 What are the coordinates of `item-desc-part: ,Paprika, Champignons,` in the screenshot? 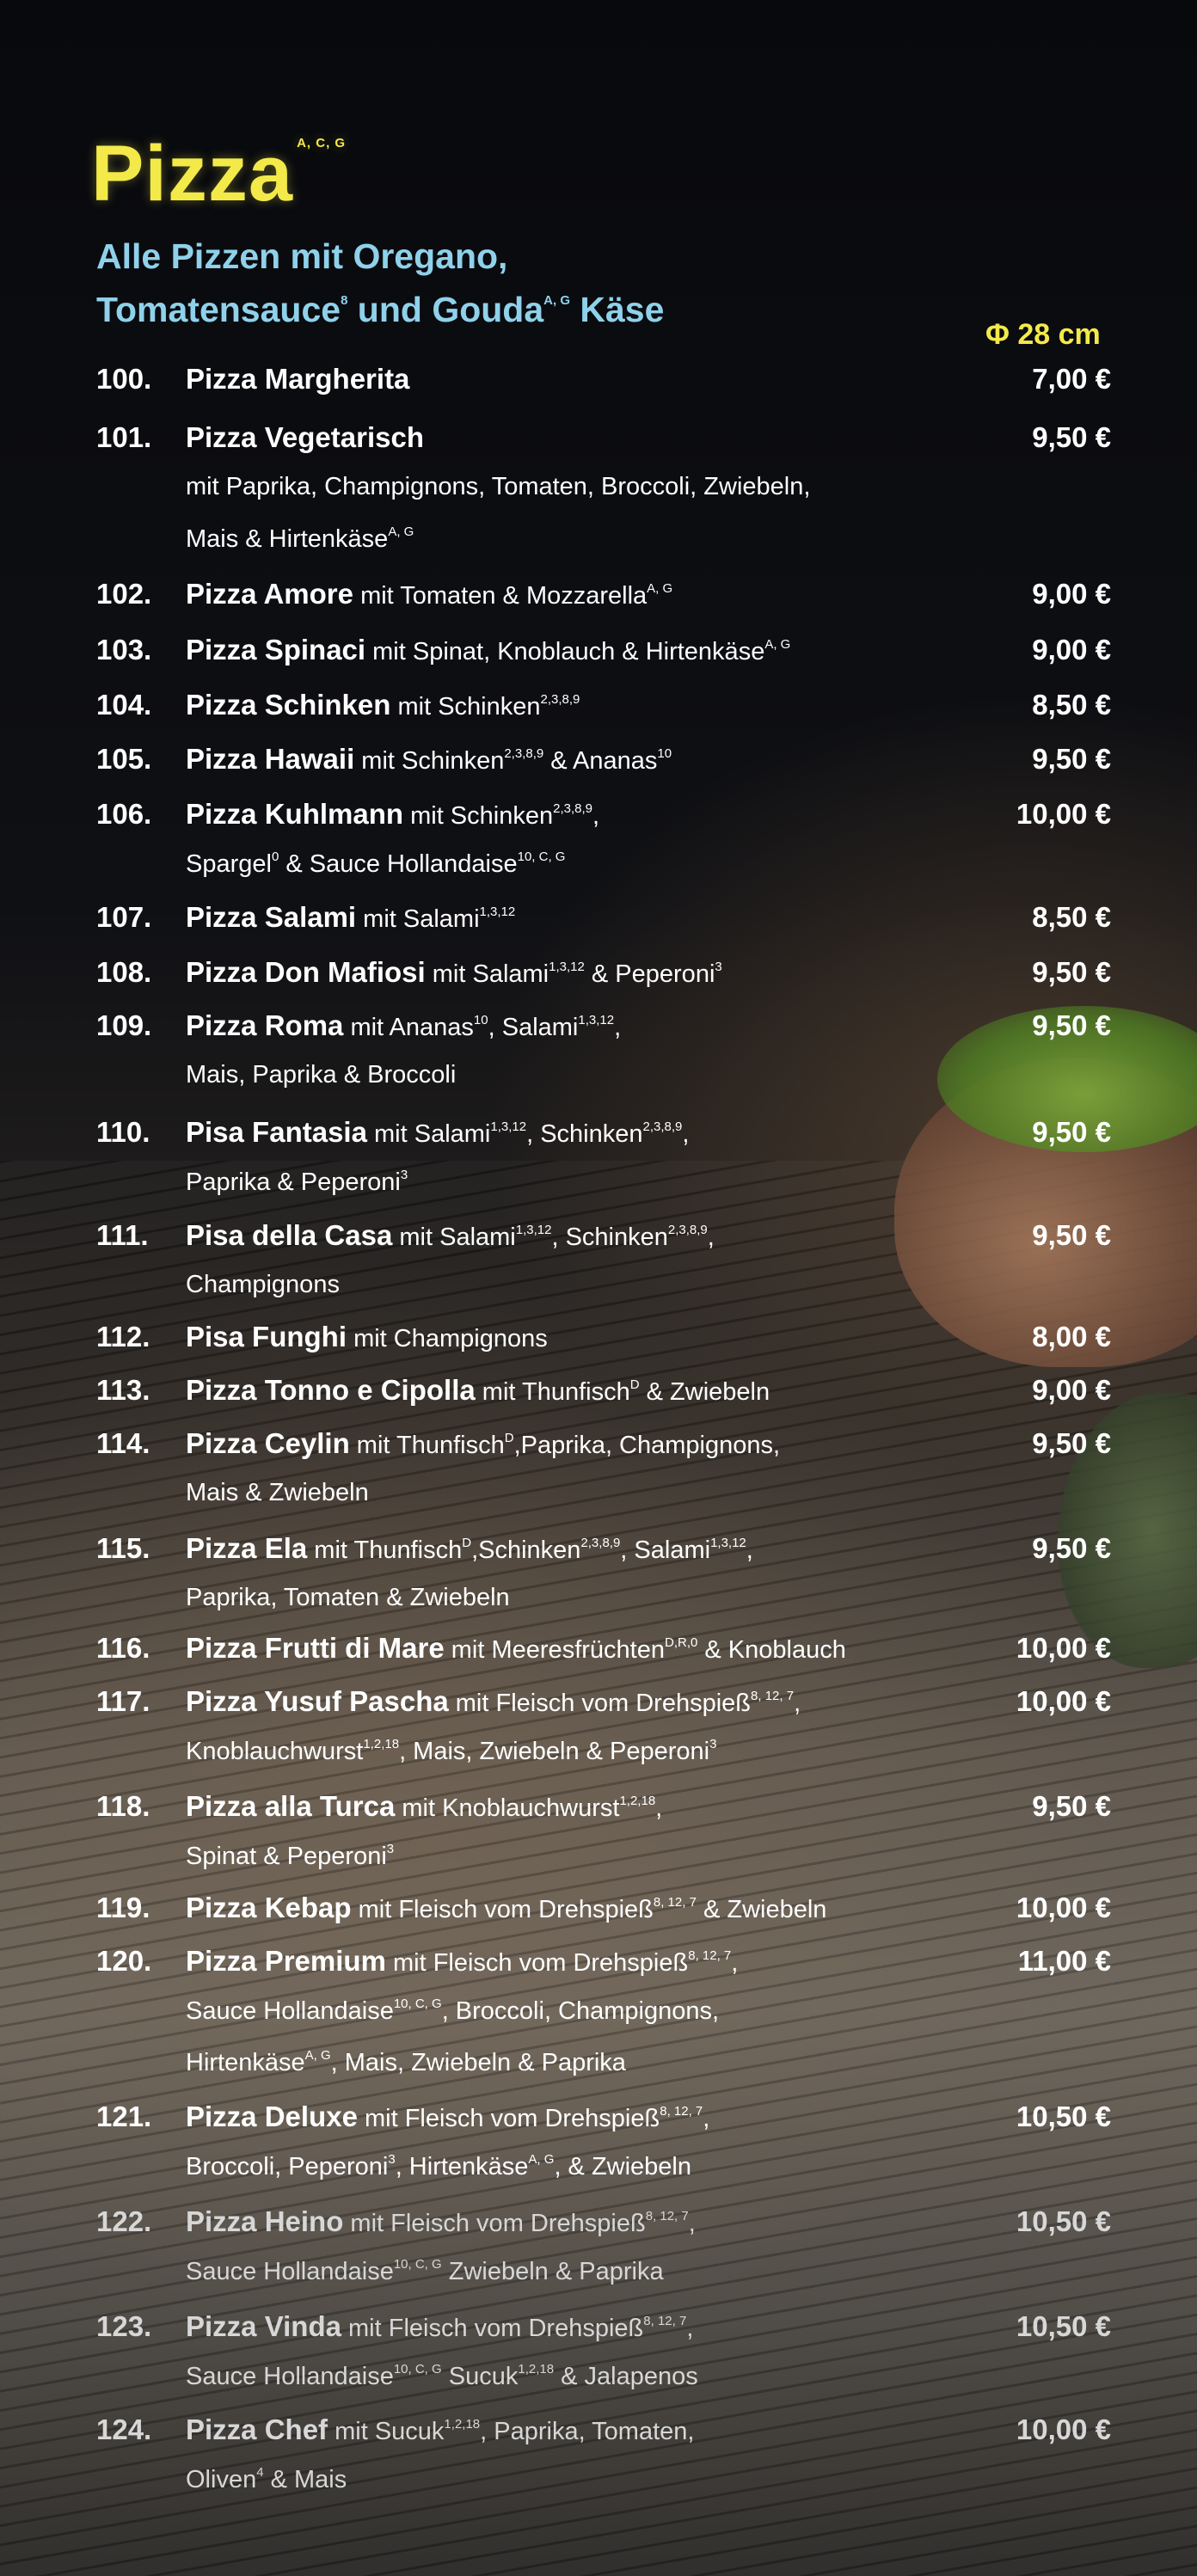 It's located at (647, 1445).